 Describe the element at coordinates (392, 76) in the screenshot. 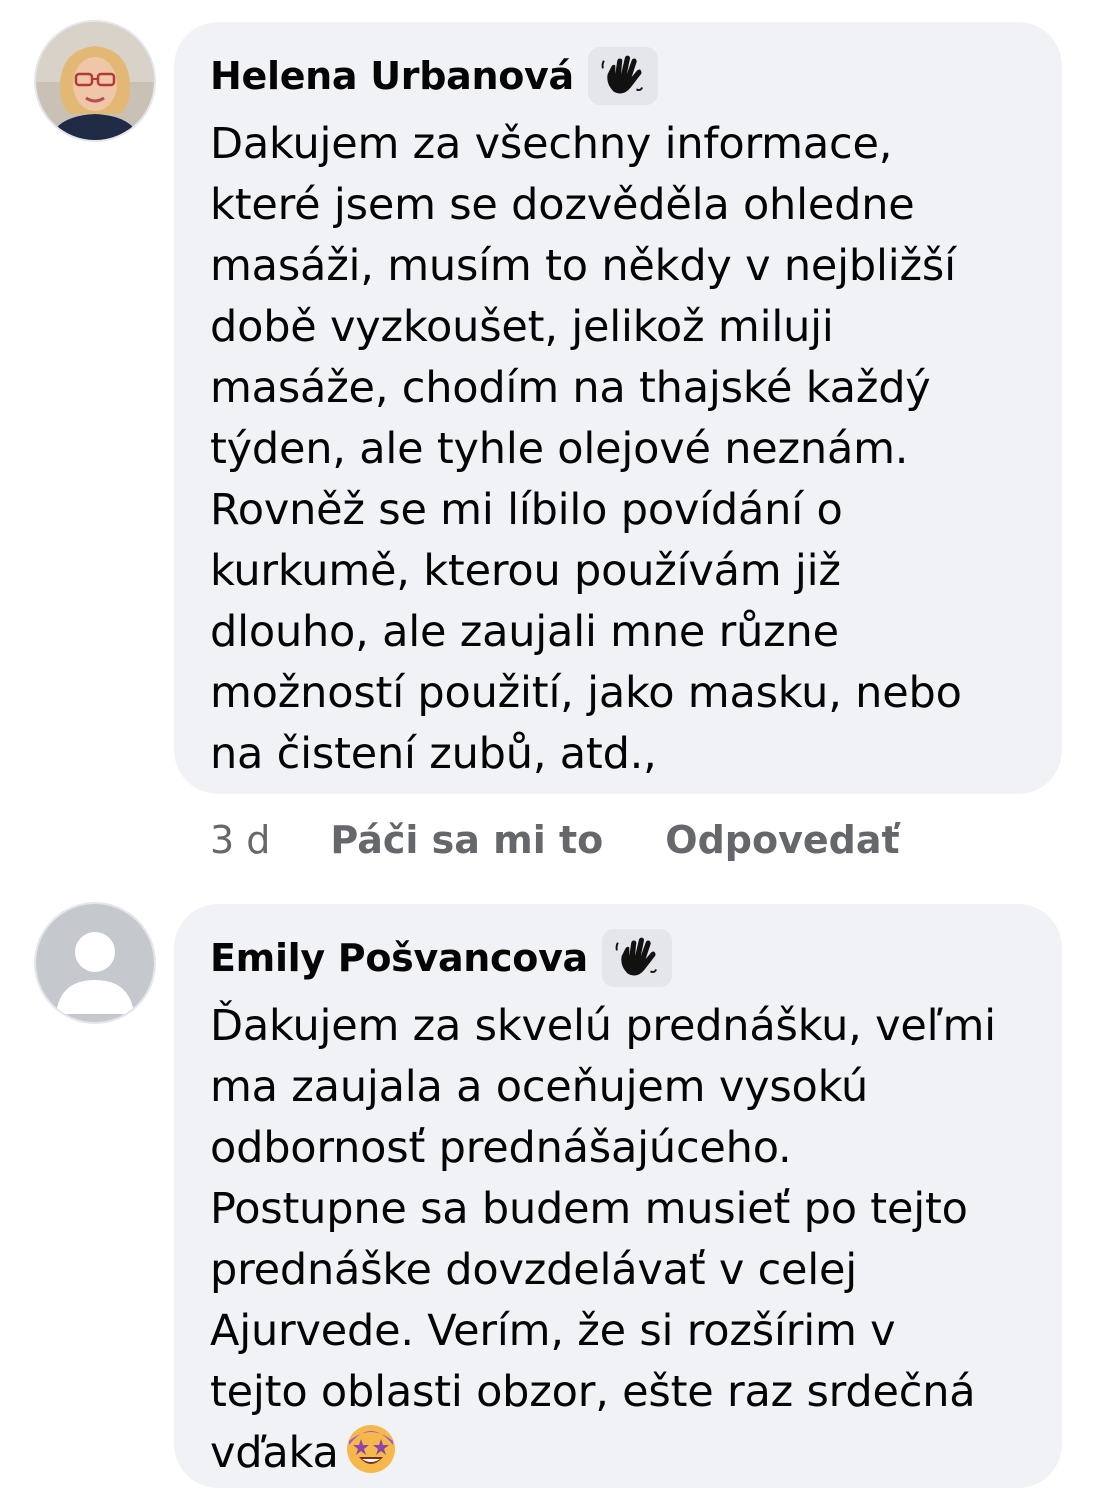

I see `author-name: Helena Urbanová` at that location.